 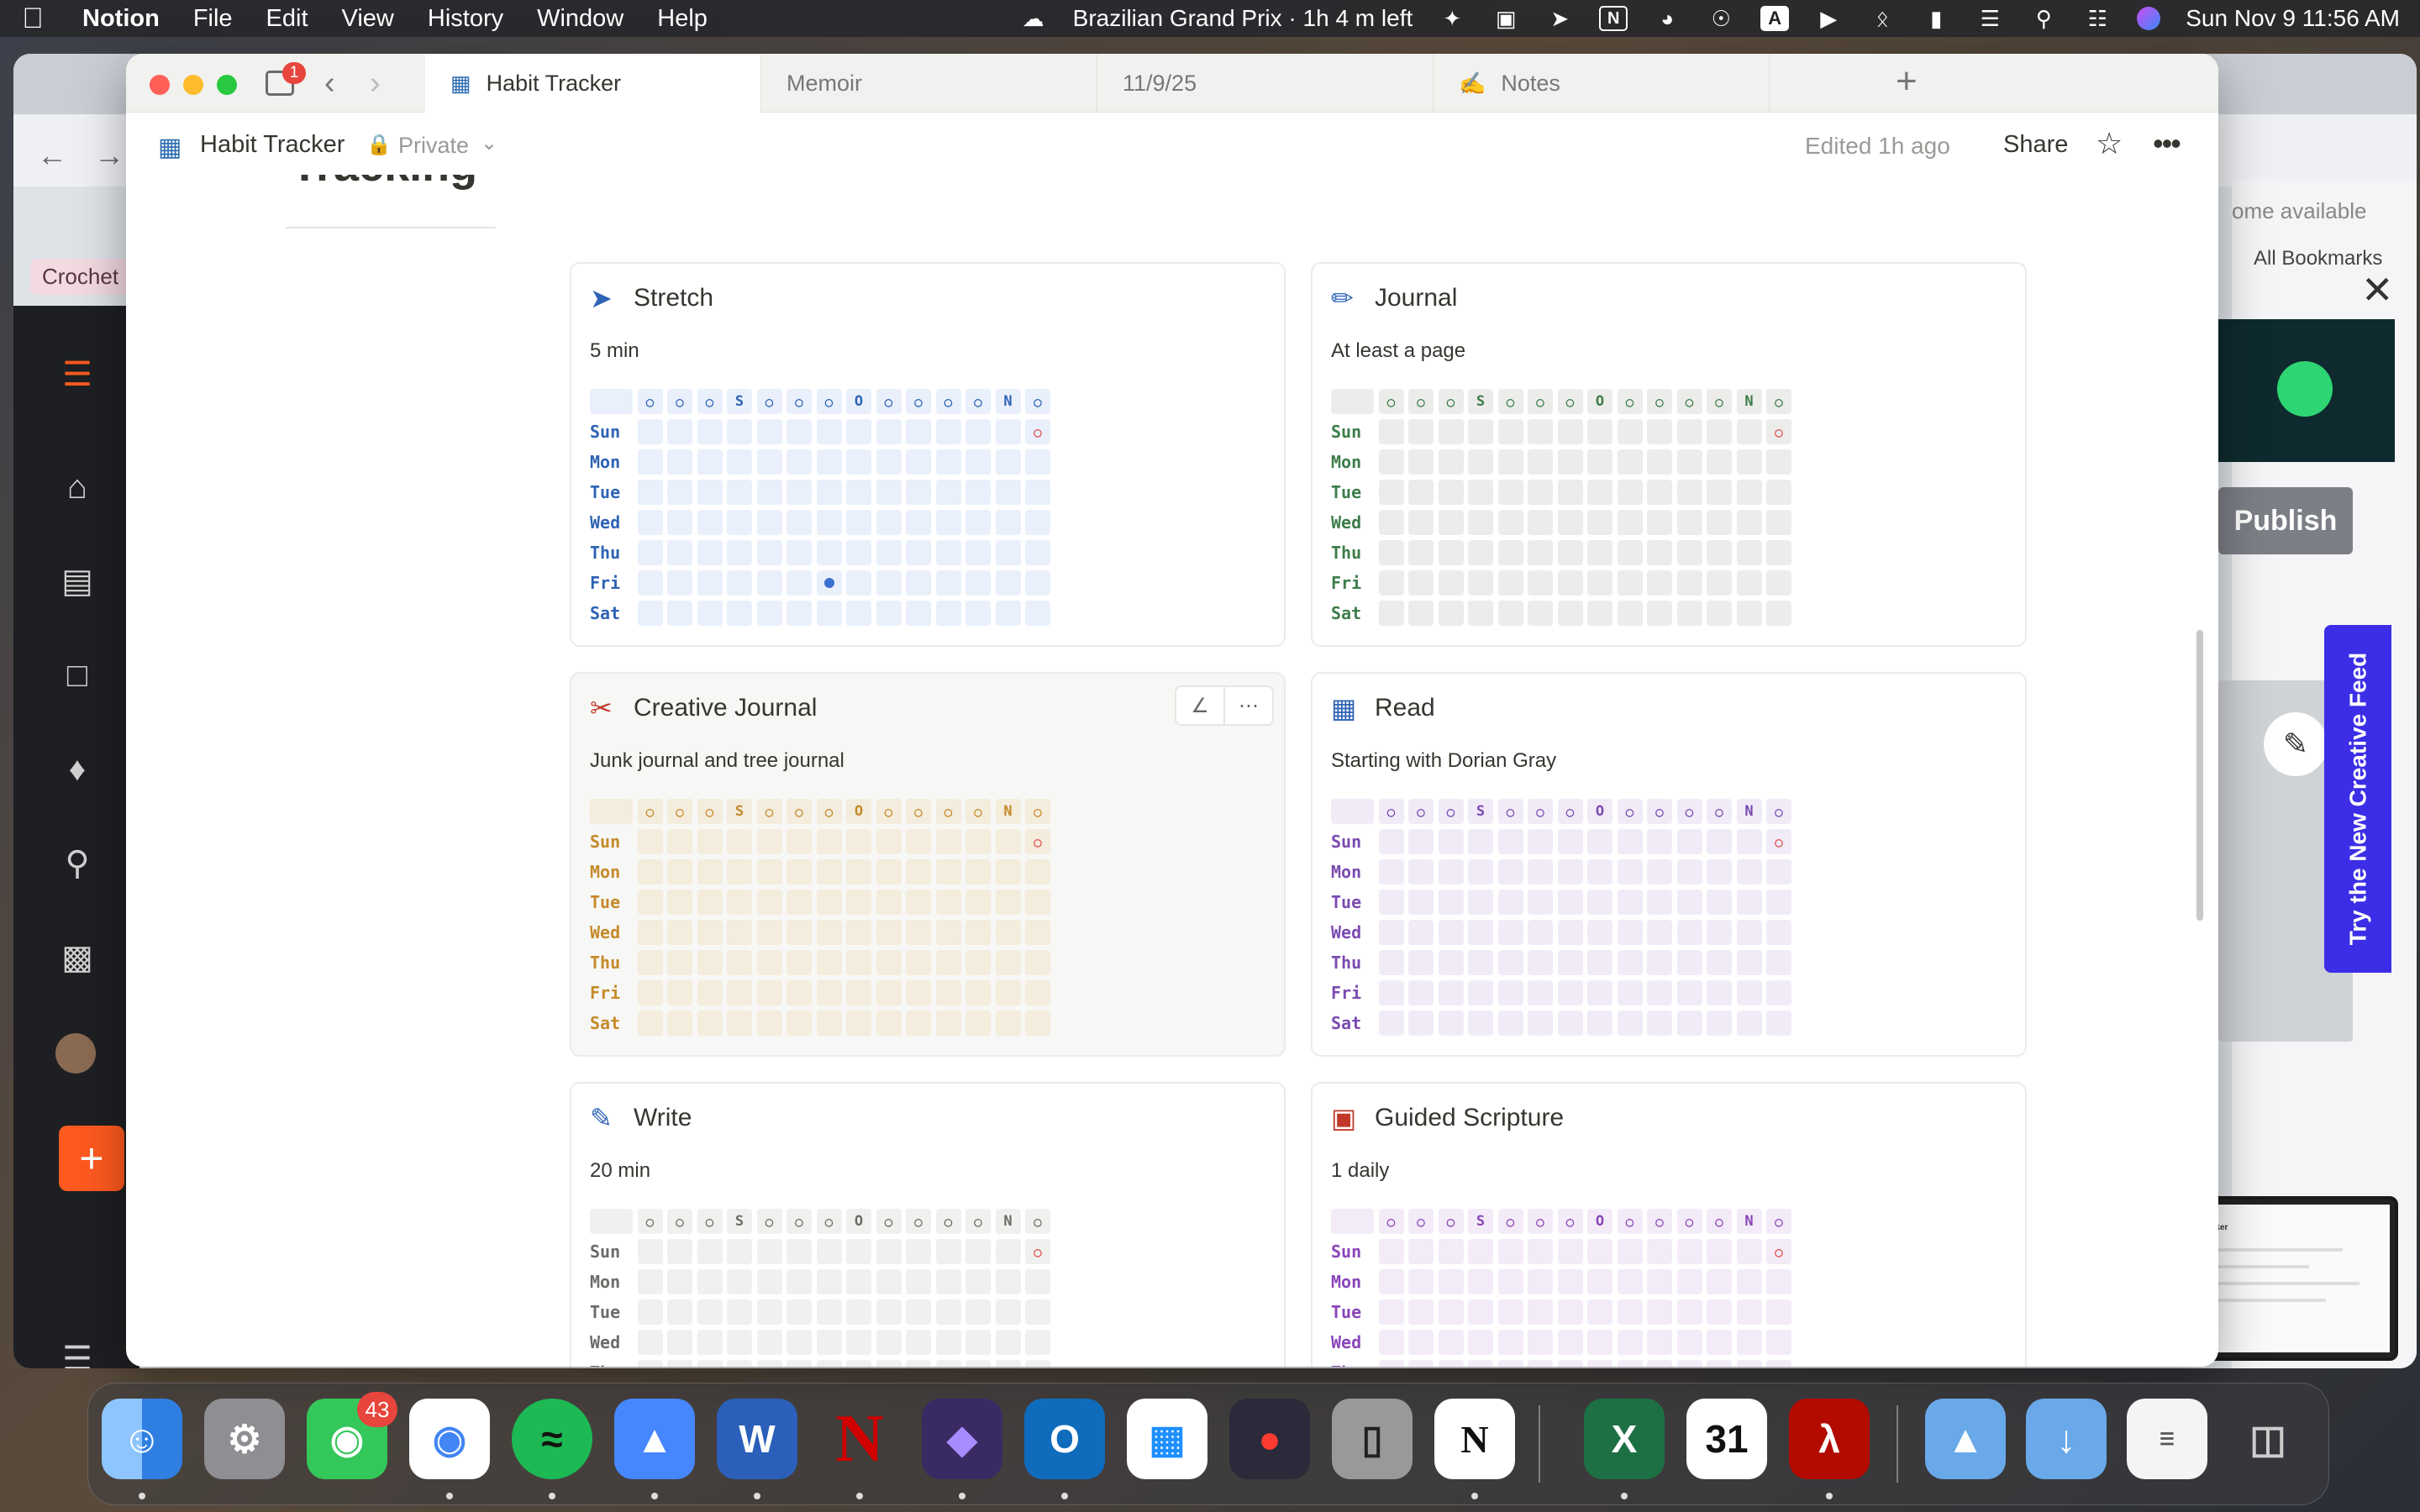 I want to click on chat-icon: □, so click(x=77, y=675).